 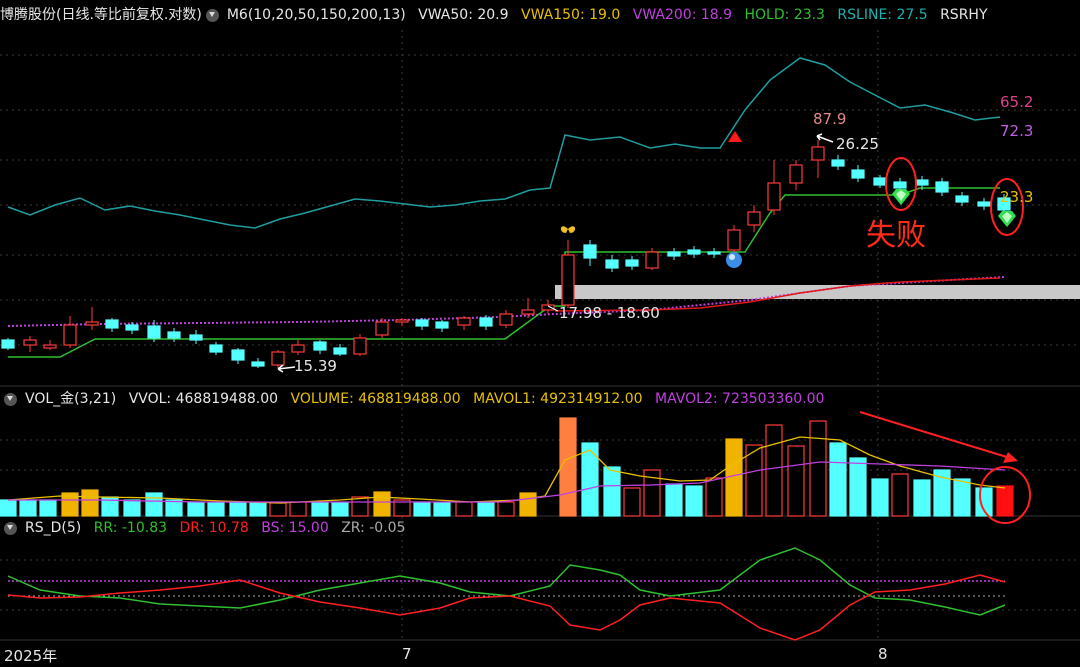 I want to click on high-87-label: 87.9, so click(x=830, y=119).